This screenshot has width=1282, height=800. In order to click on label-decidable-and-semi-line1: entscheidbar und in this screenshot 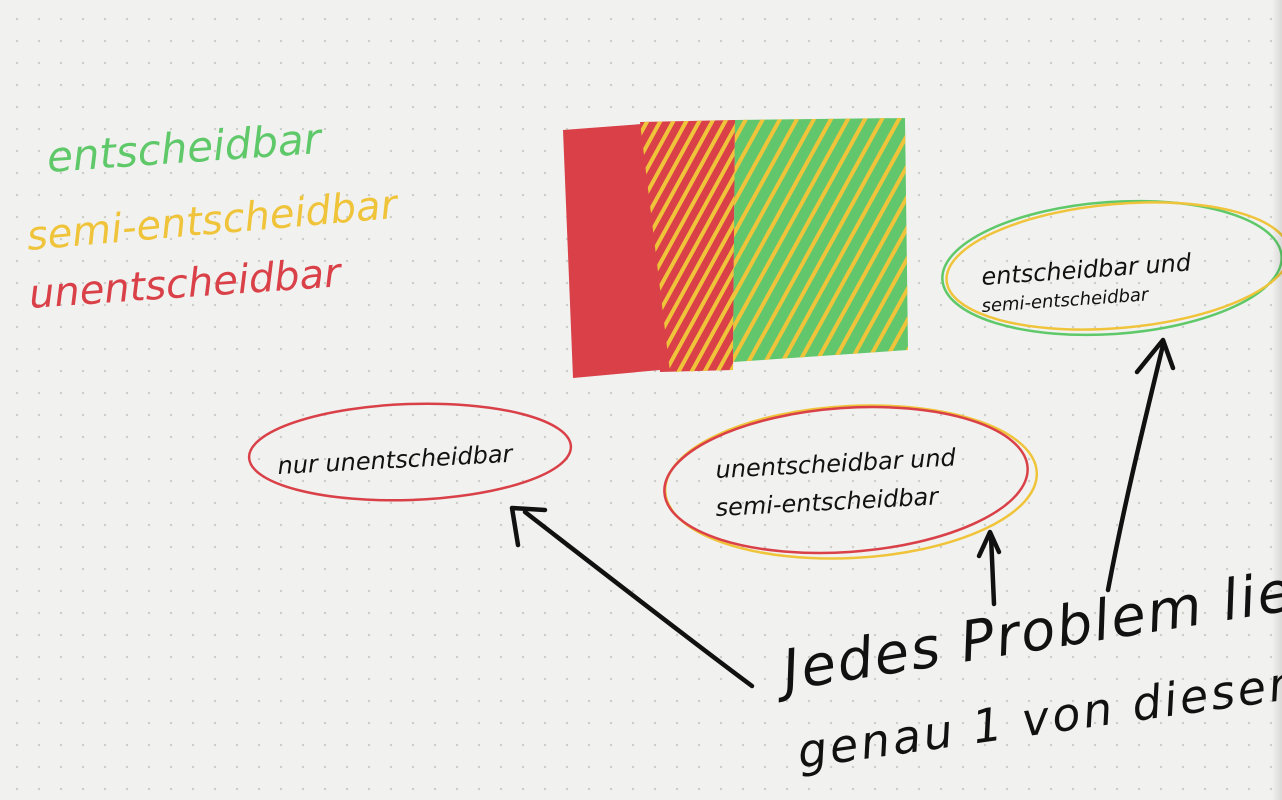, I will do `click(1086, 269)`.